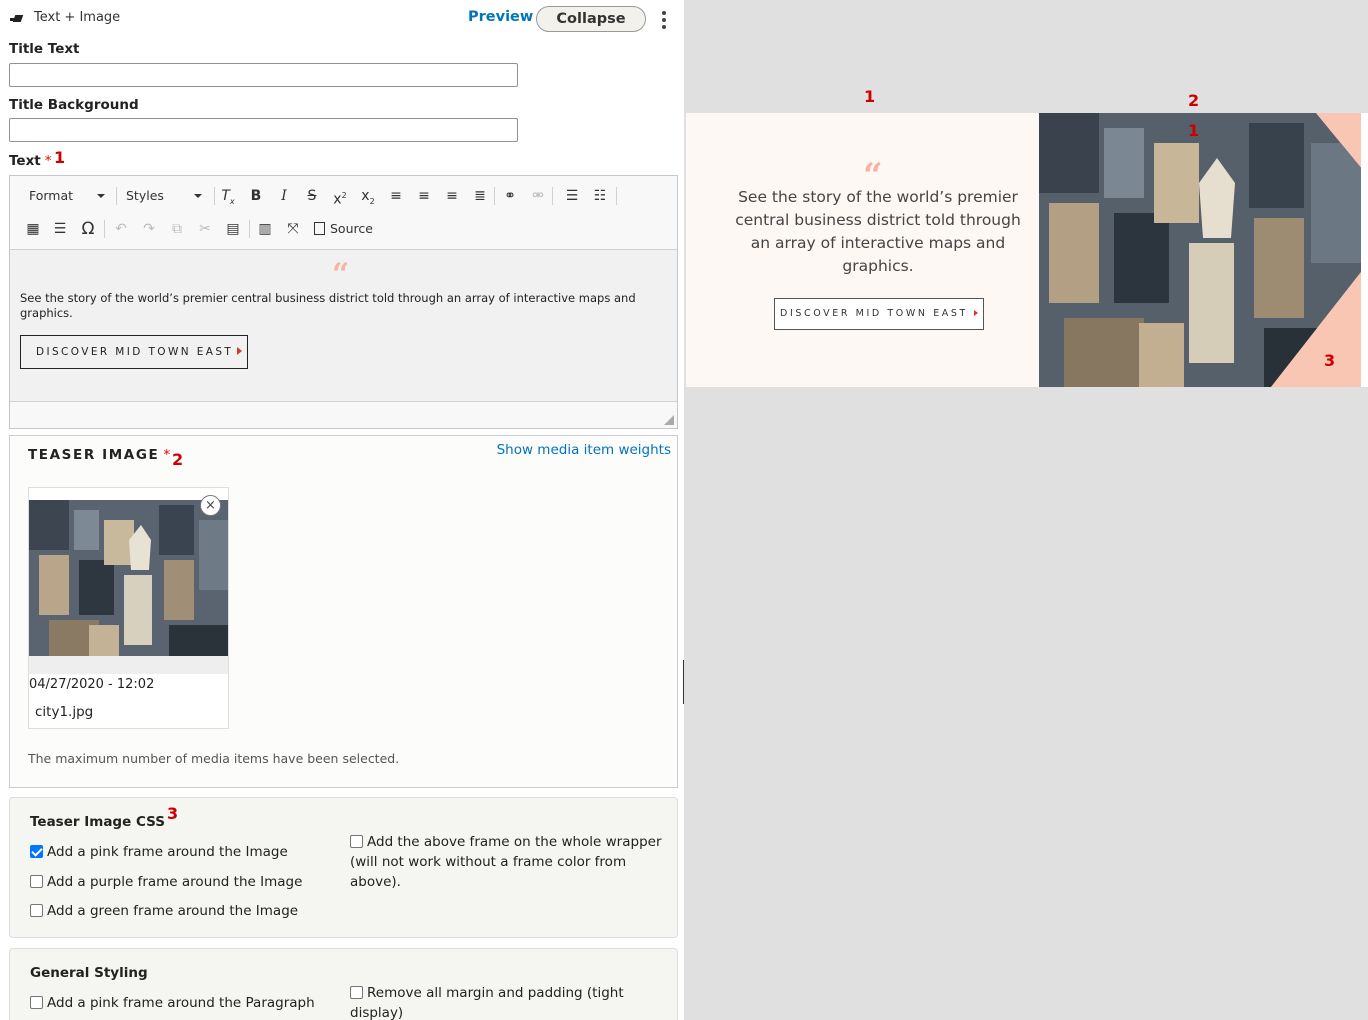 The width and height of the screenshot is (1368, 1020). Describe the element at coordinates (177, 229) in the screenshot. I see `copy-icon: ⧉` at that location.